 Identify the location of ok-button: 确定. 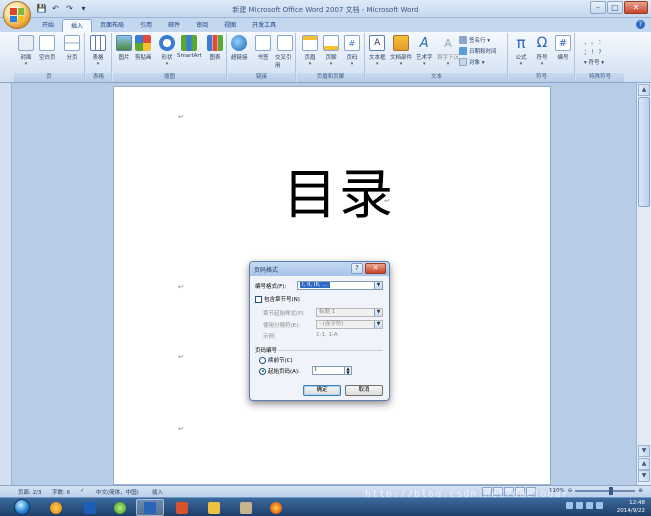
(322, 390).